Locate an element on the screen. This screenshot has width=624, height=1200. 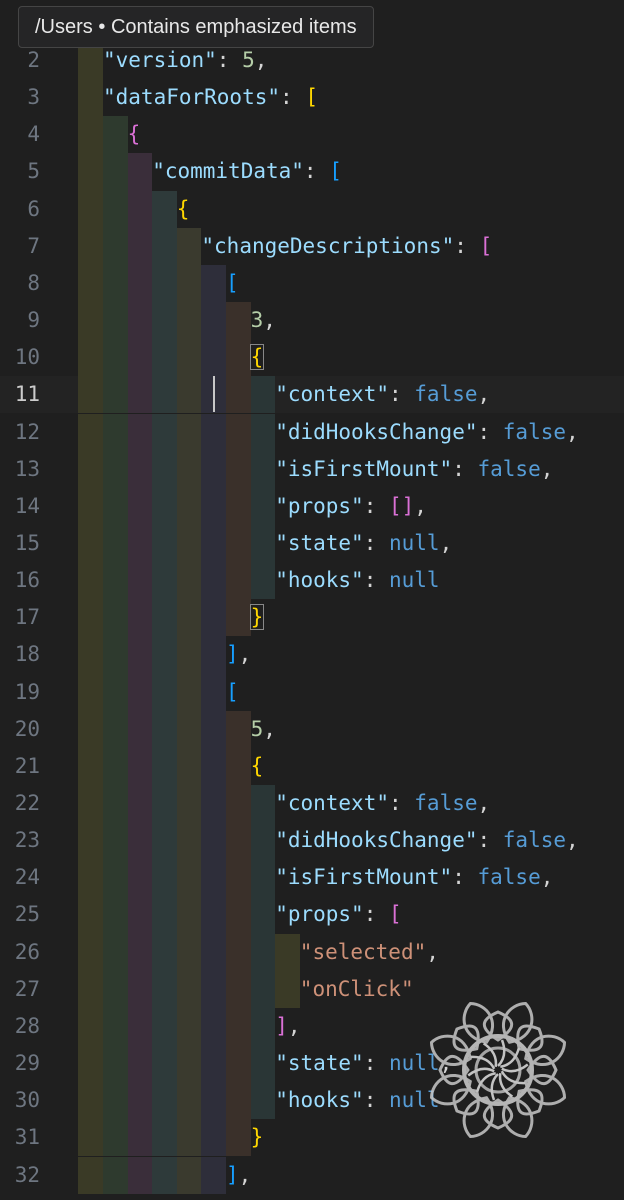
code-line: 4{ is located at coordinates (312, 135).